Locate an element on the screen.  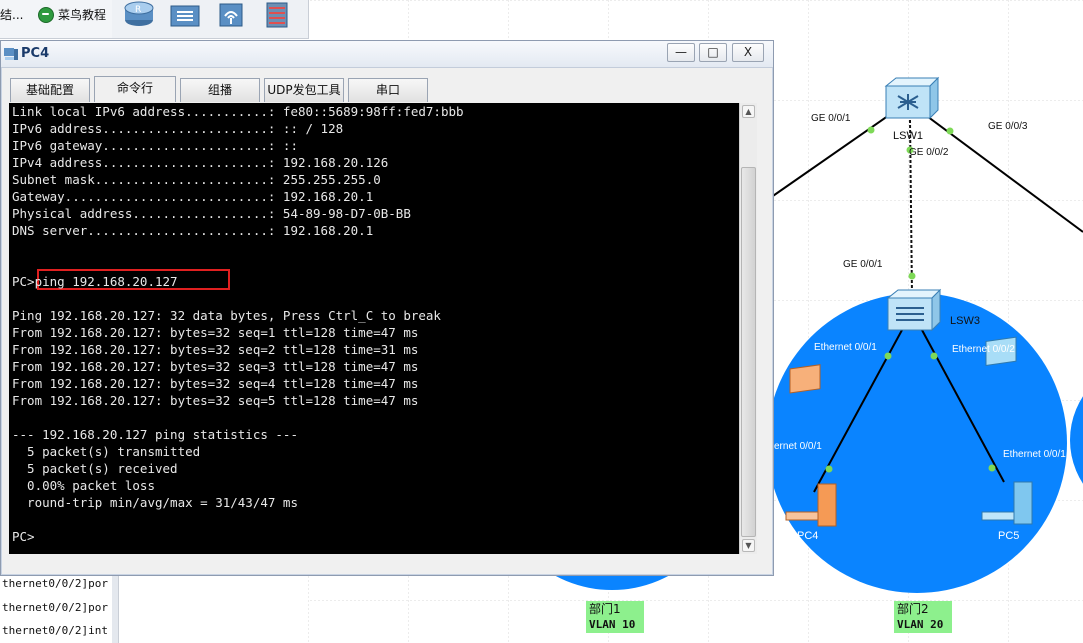
port-label: Ethernet 0/0/2 is located at coordinates (983, 349).